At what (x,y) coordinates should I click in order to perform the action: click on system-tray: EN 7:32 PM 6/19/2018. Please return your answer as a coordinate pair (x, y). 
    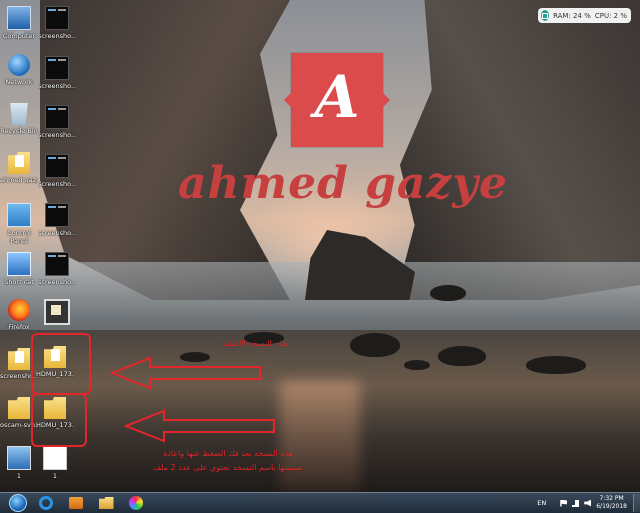
    Looking at the image, I should click on (588, 503).